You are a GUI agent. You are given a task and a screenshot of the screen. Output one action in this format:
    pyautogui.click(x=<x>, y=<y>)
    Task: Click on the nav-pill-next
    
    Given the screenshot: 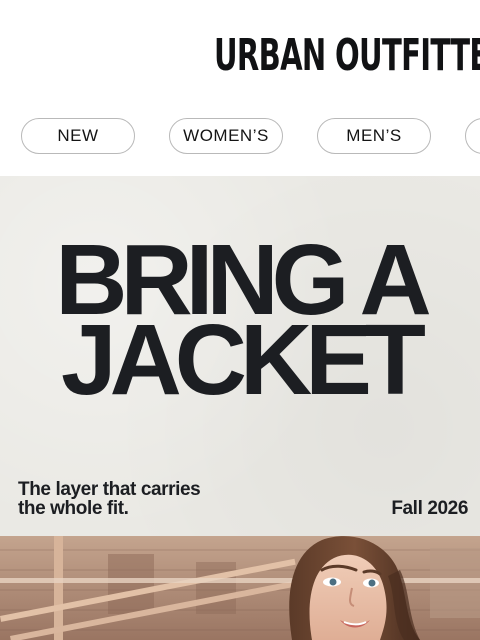 What is the action you would take?
    pyautogui.click(x=472, y=136)
    